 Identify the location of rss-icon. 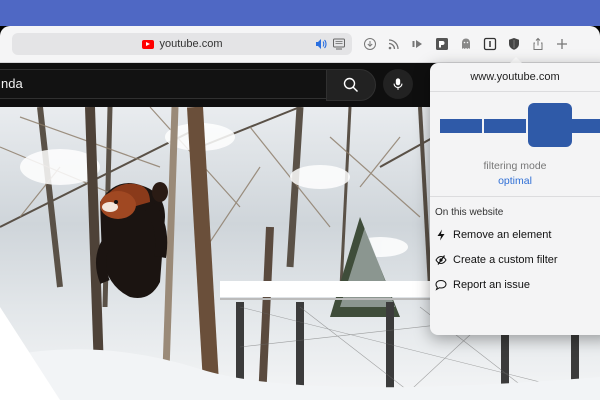
(394, 44).